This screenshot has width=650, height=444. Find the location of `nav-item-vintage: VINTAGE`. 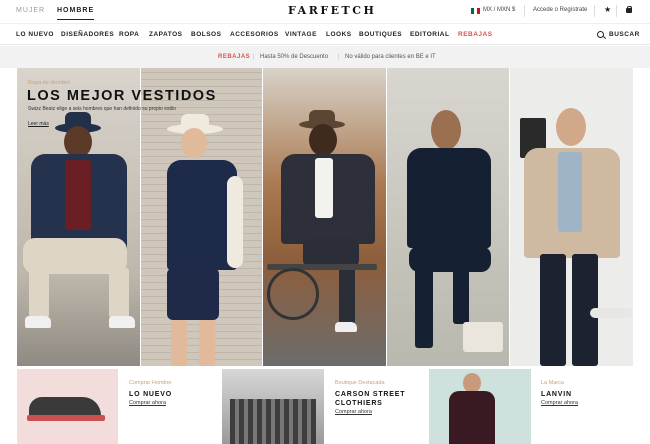

nav-item-vintage: VINTAGE is located at coordinates (301, 34).